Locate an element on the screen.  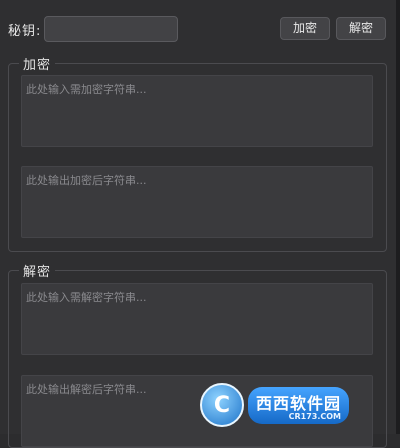
encrypt-button: 加密 is located at coordinates (305, 28).